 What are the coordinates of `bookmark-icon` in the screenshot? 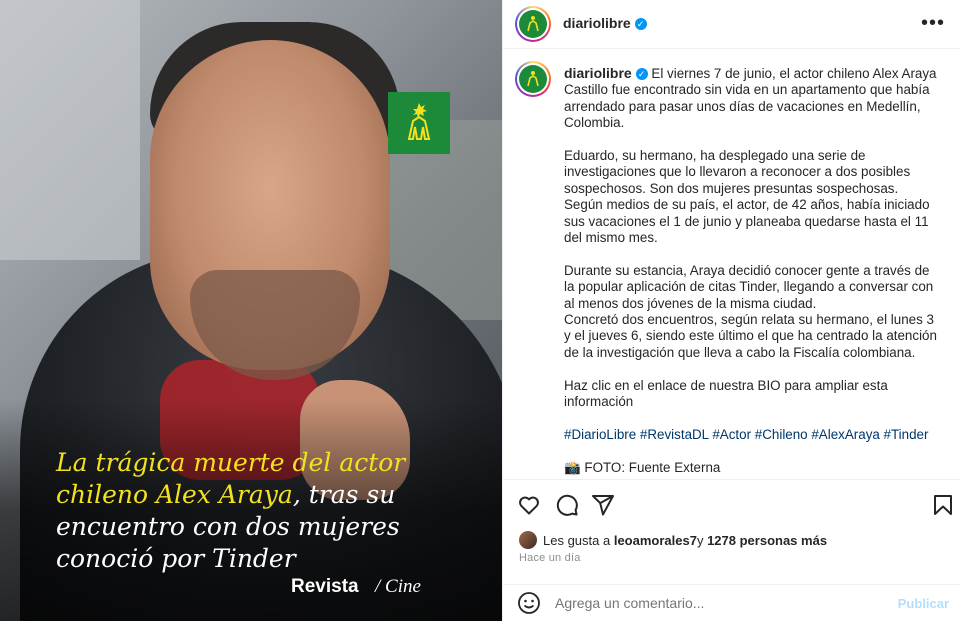 It's located at (943, 505).